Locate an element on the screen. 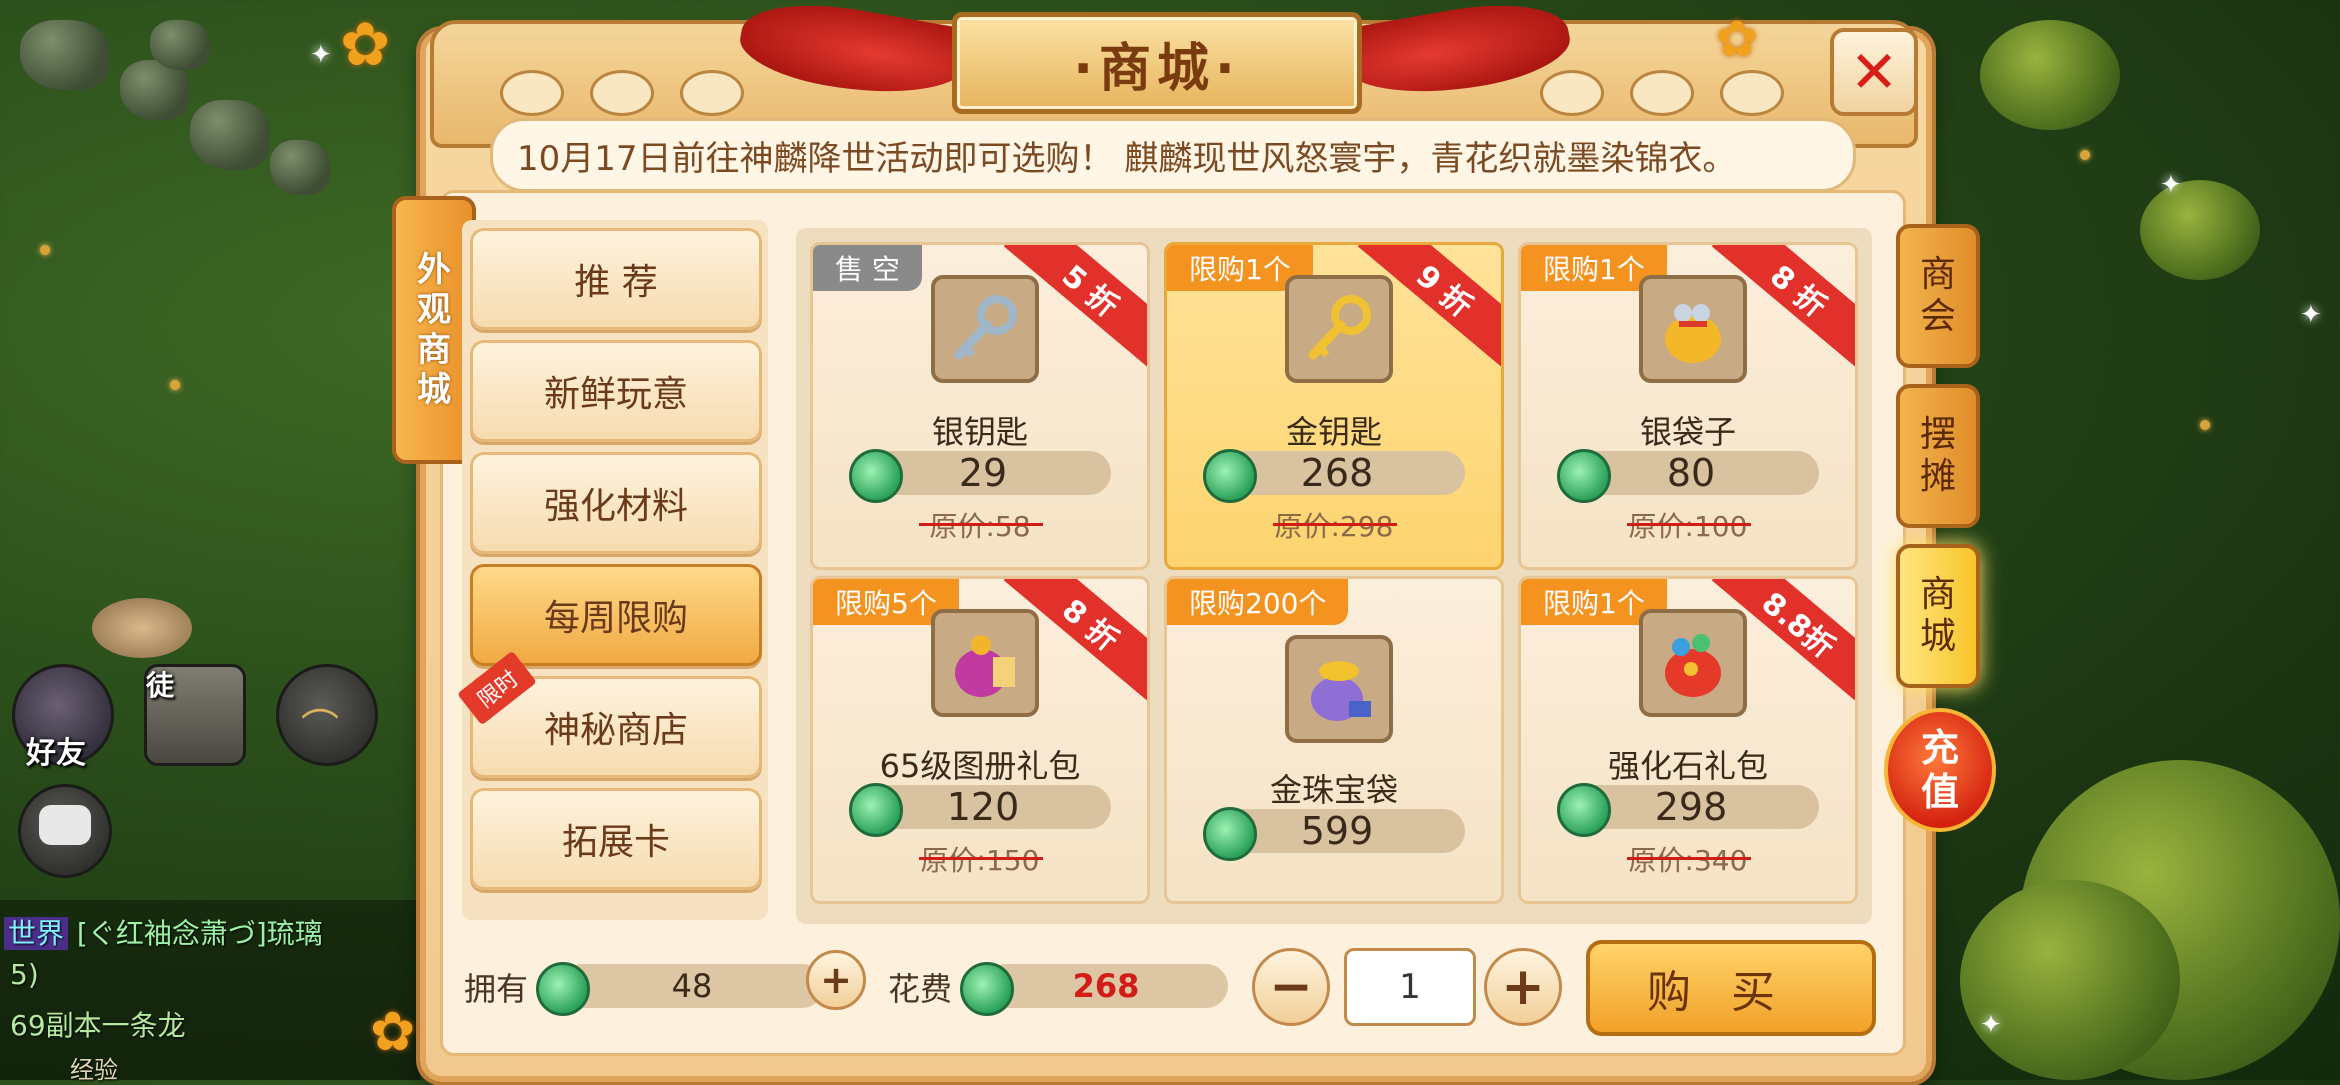 This screenshot has height=1085, width=2340. close-icon: ✕ is located at coordinates (1874, 72).